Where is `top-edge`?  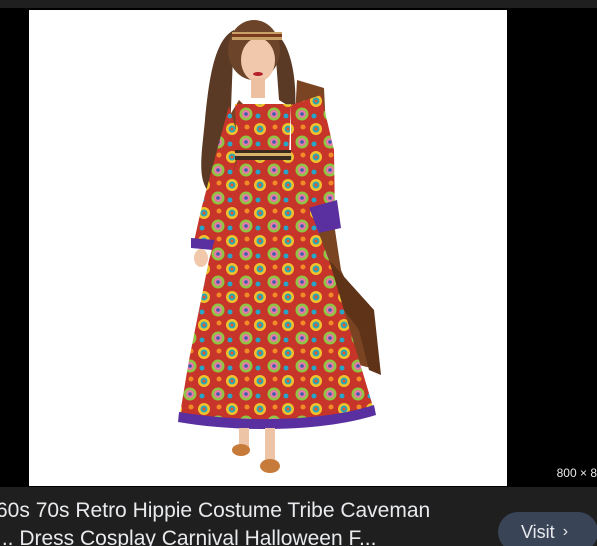
top-edge is located at coordinates (298, 4).